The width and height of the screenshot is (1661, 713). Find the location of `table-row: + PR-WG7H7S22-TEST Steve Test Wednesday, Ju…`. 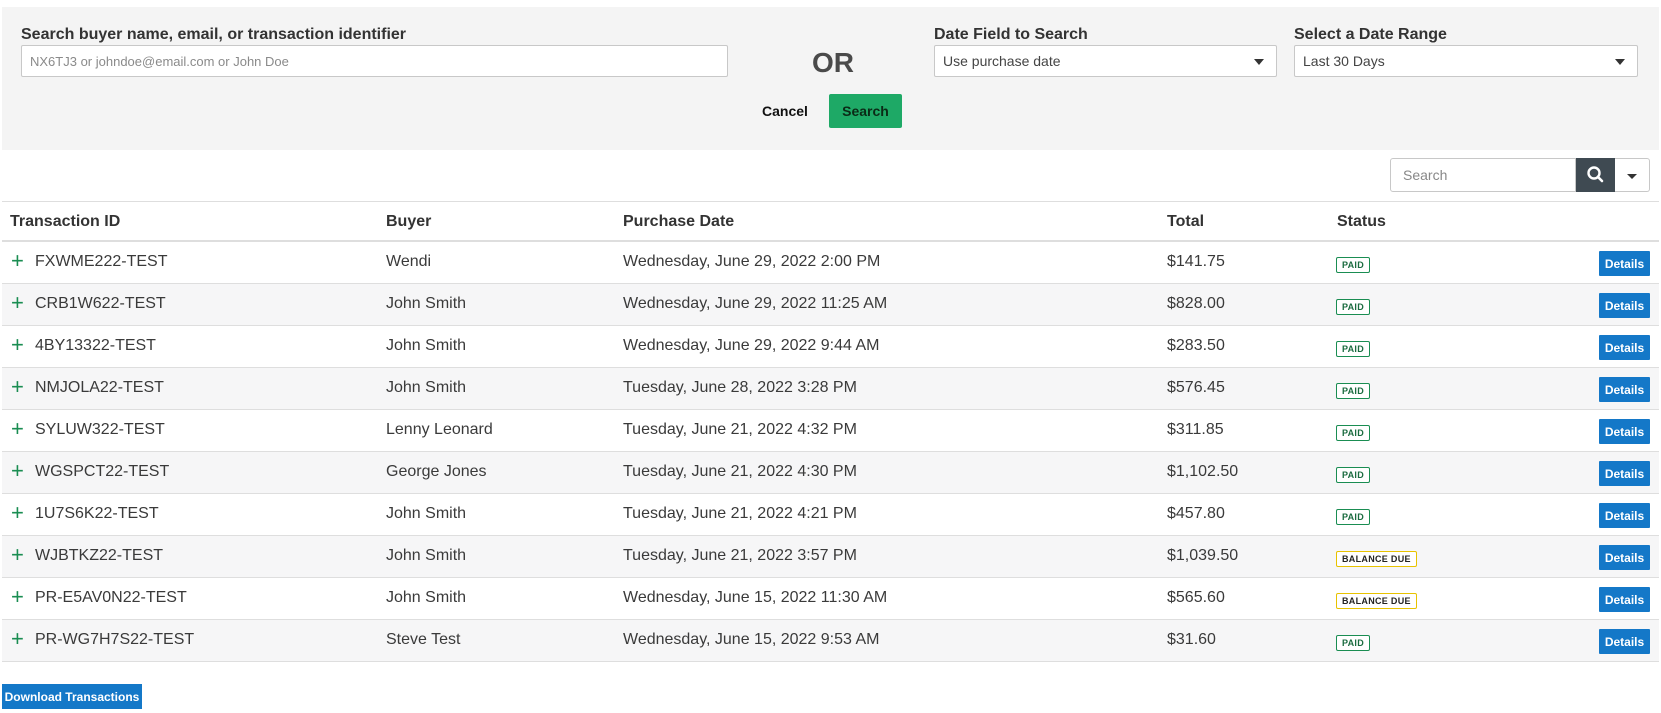

table-row: + PR-WG7H7S22-TEST Steve Test Wednesday, Ju… is located at coordinates (830, 641).